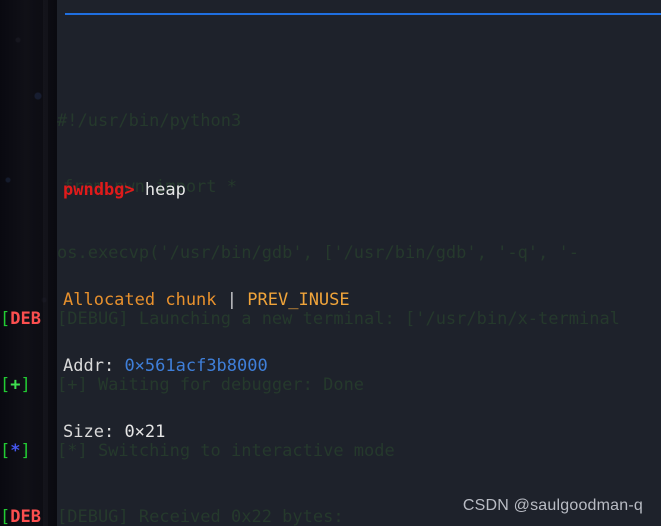  Describe the element at coordinates (145, 432) in the screenshot. I see `chunk-size: 0×21` at that location.